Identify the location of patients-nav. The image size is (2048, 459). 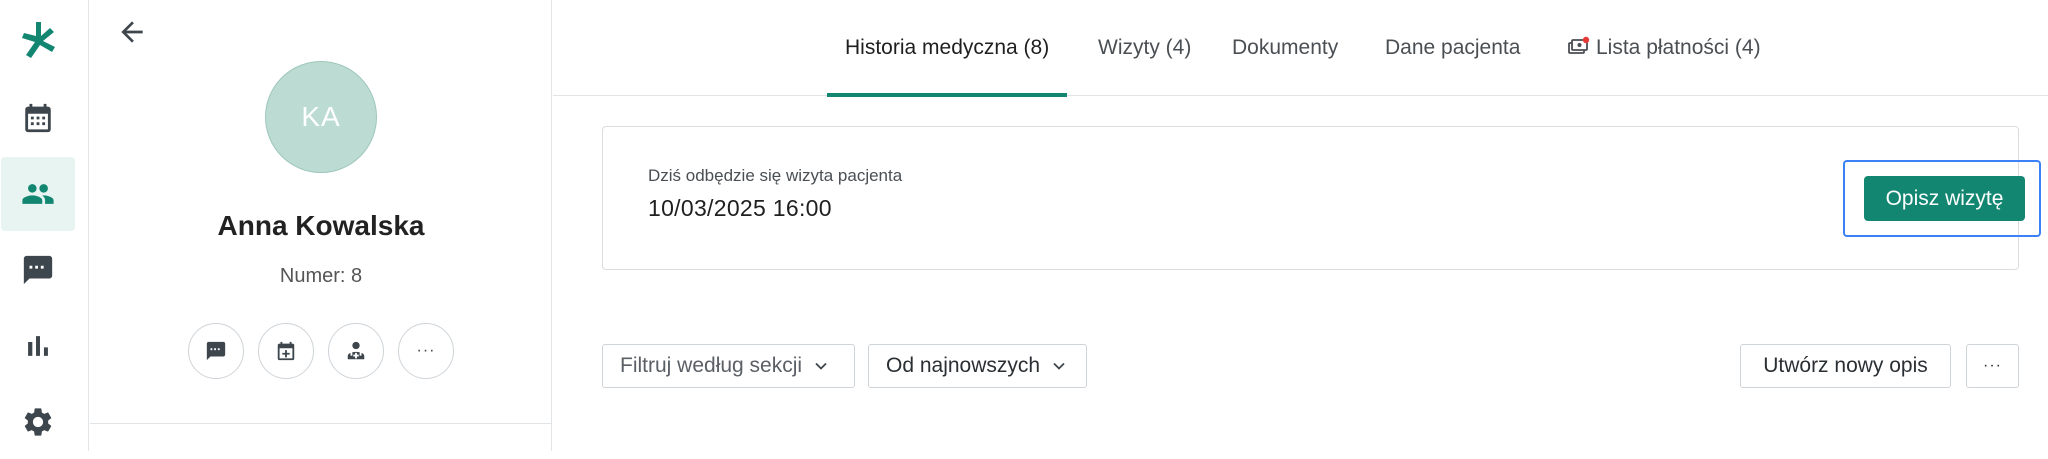
(38, 194).